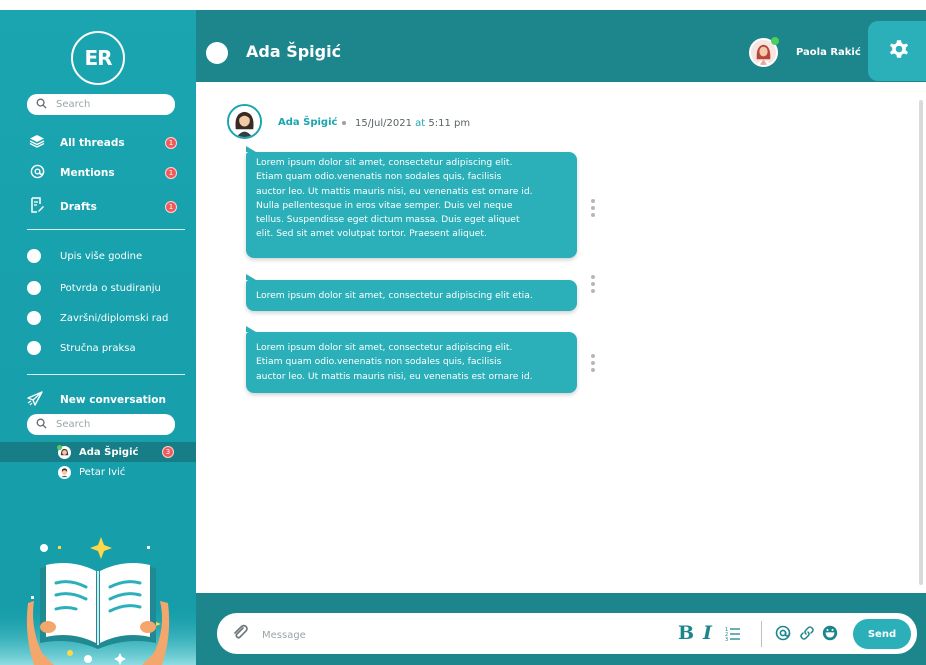 The image size is (926, 665). I want to click on gear-icon, so click(899, 51).